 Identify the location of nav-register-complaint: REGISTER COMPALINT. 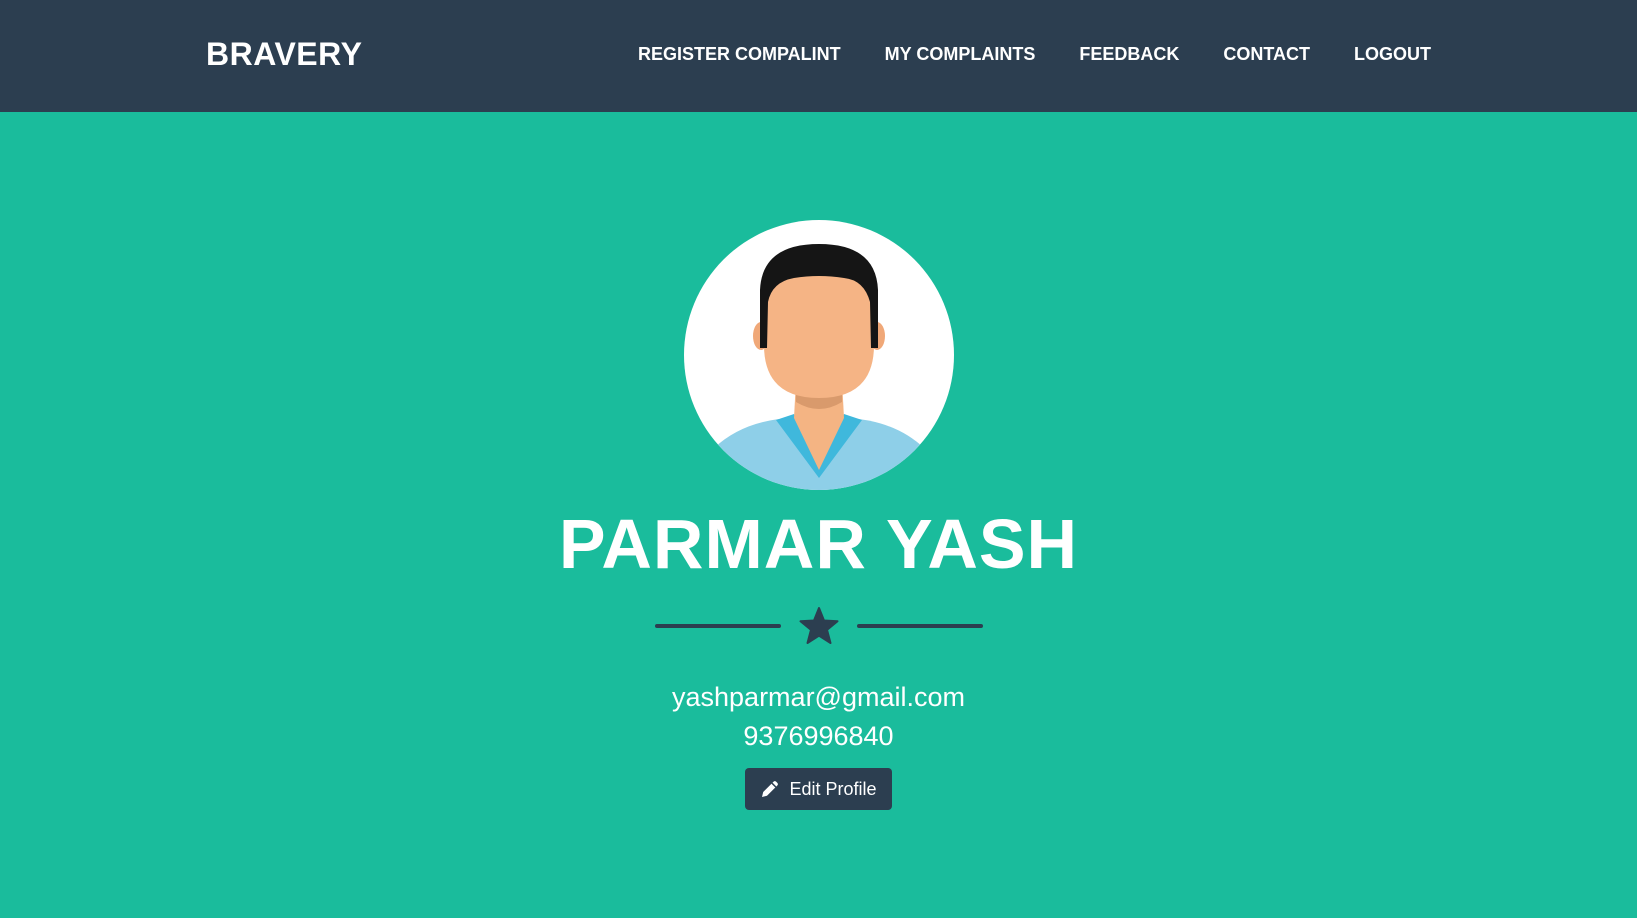
(739, 54).